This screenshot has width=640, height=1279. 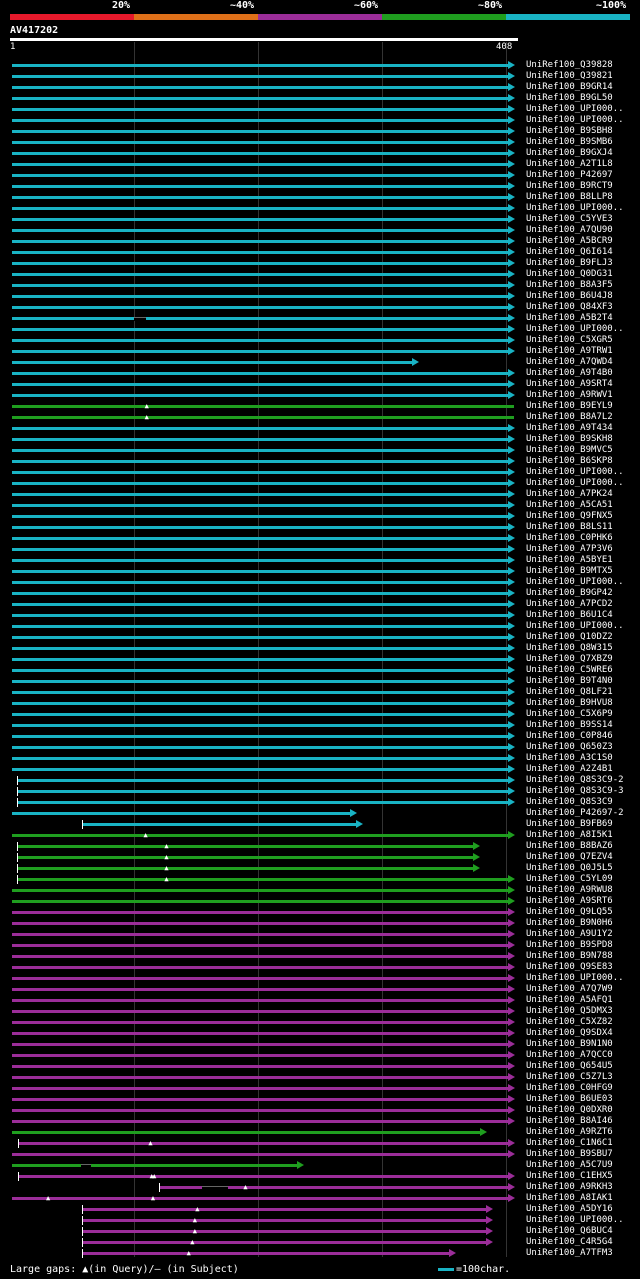 What do you see at coordinates (569, 890) in the screenshot?
I see `hit-label: UniRef100_A9RWU8` at bounding box center [569, 890].